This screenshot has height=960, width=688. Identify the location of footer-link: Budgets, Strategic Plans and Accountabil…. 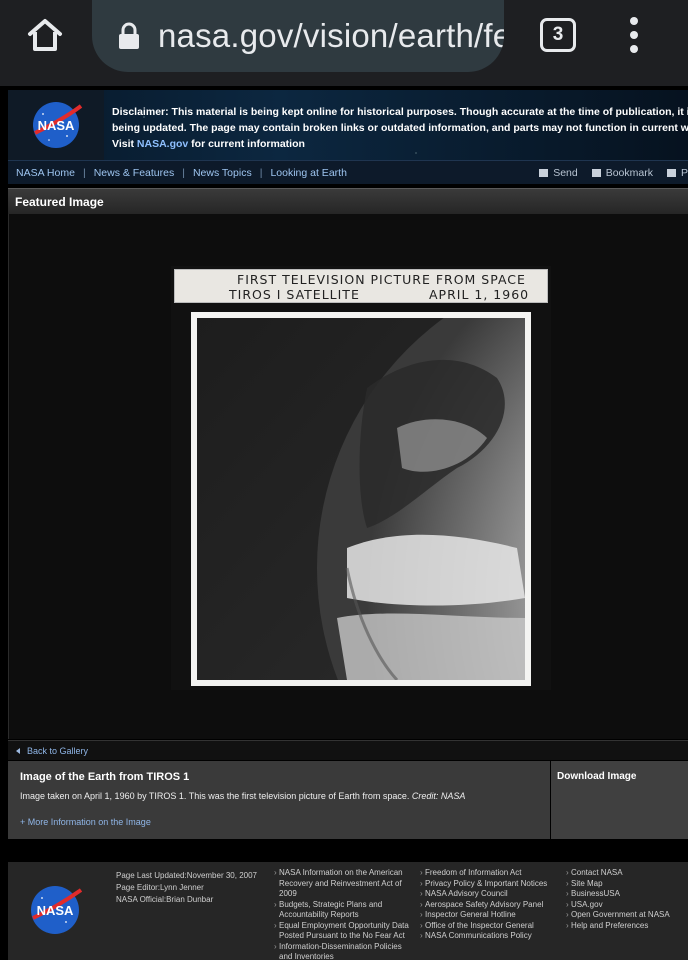
(344, 910).